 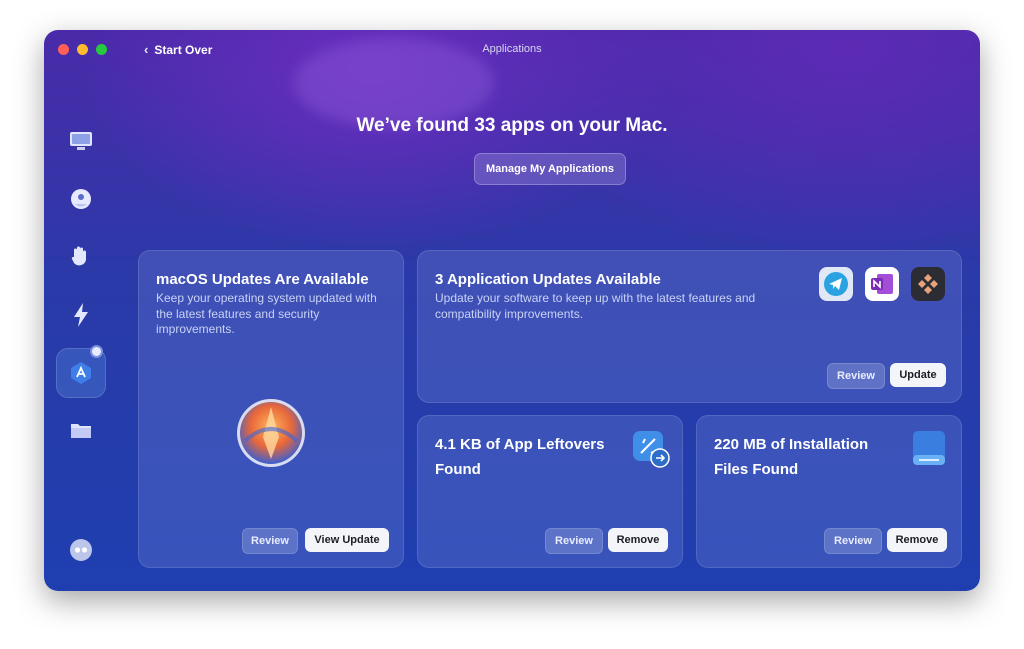 I want to click on app-leftovers-icon, so click(x=651, y=449).